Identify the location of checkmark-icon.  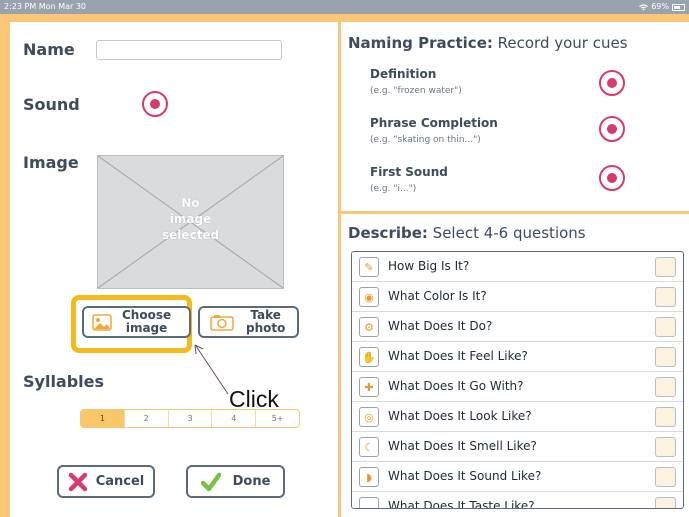
(210, 481).